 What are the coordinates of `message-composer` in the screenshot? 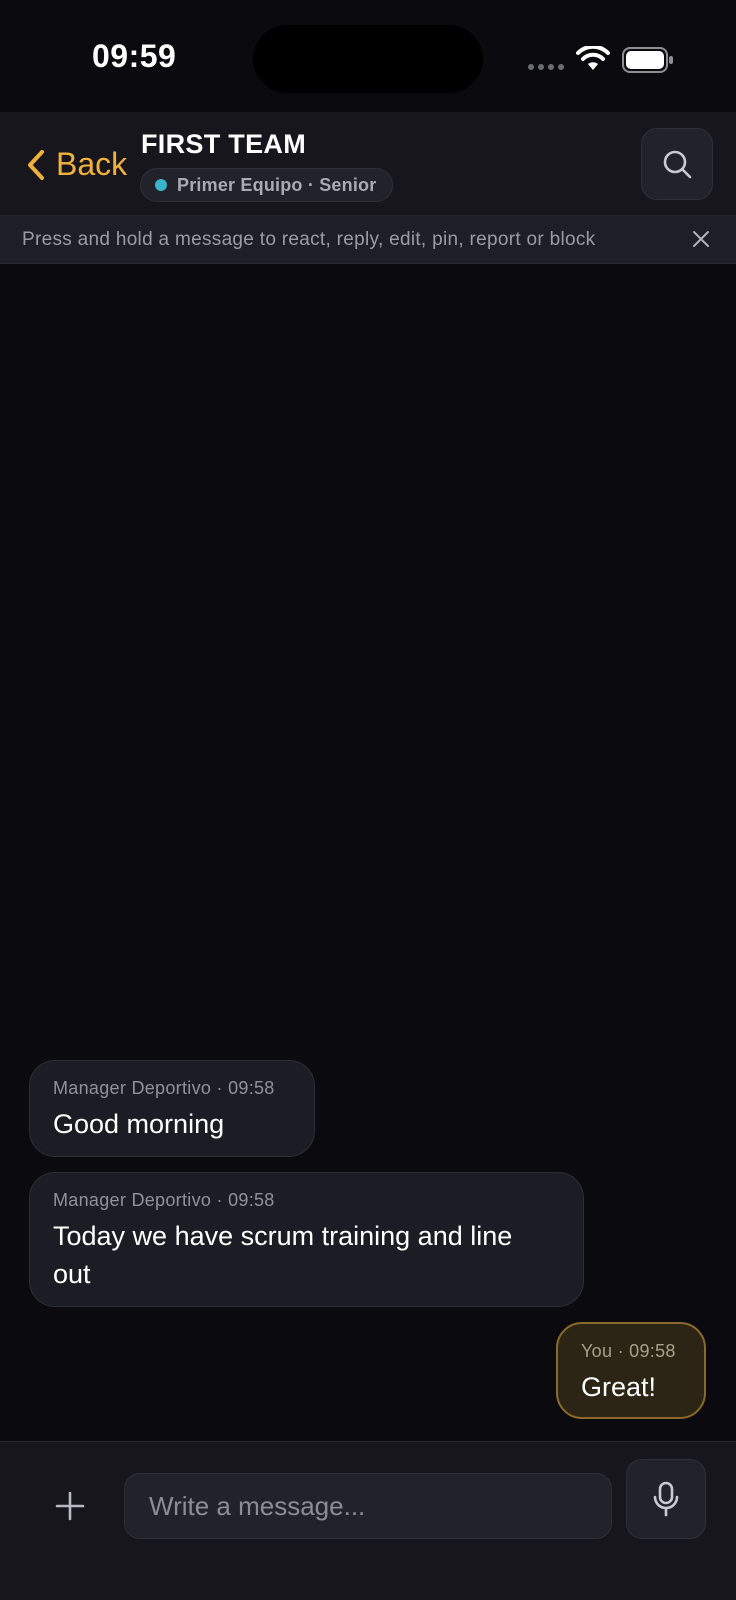 It's located at (368, 1520).